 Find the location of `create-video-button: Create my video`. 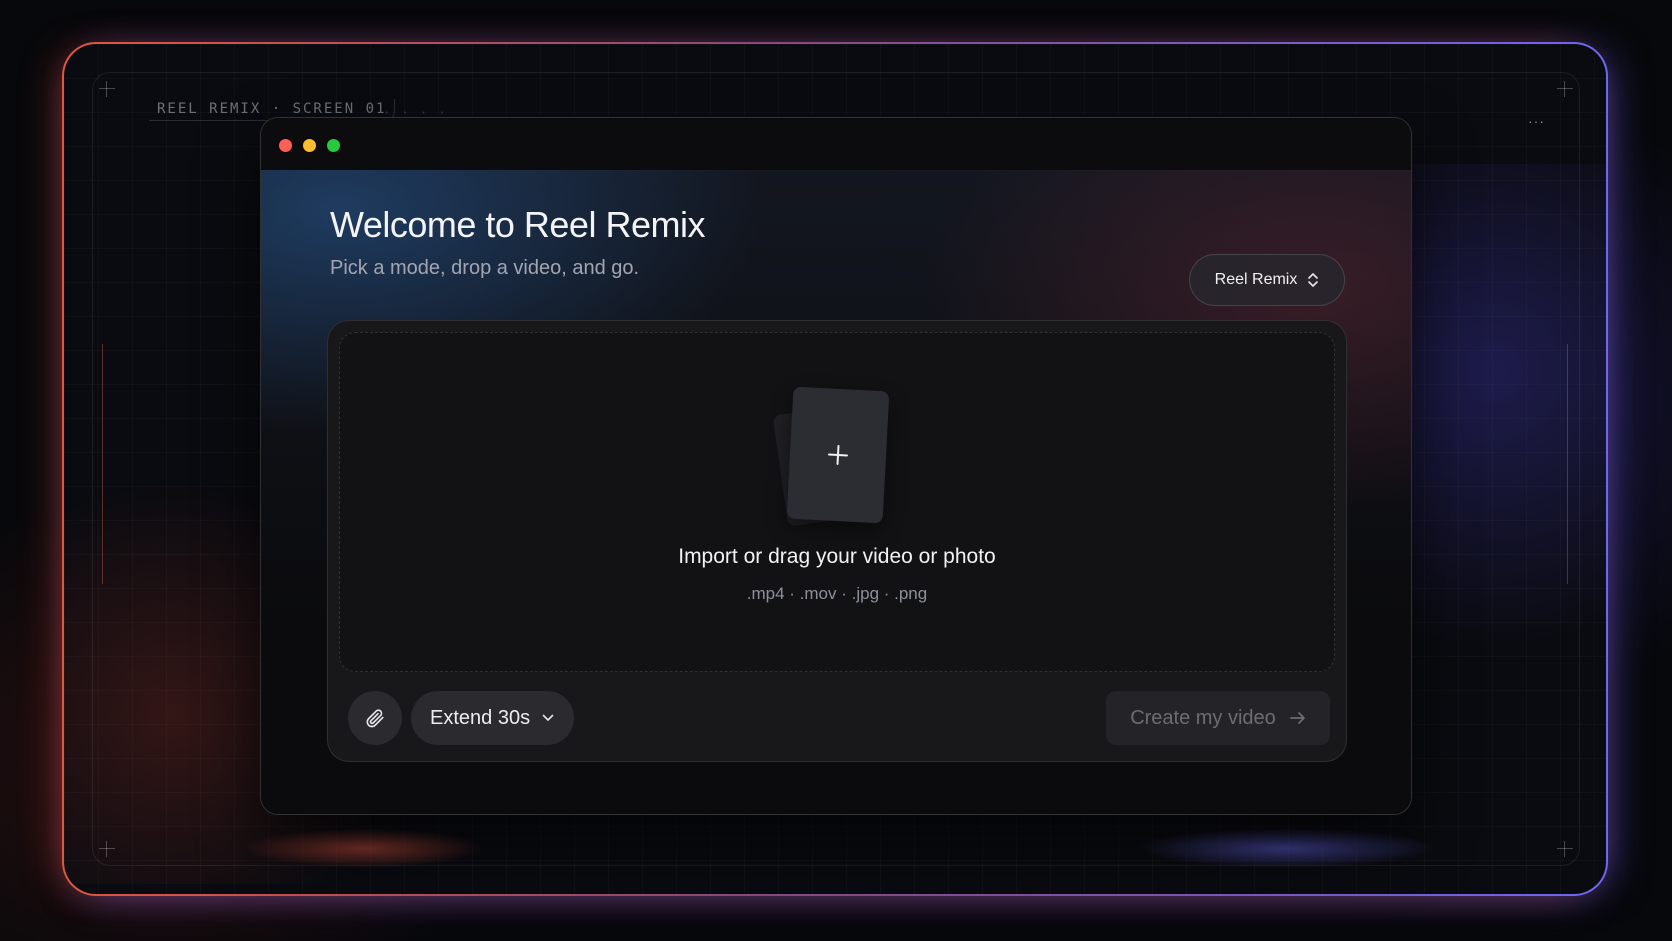

create-video-button: Create my video is located at coordinates (1218, 718).